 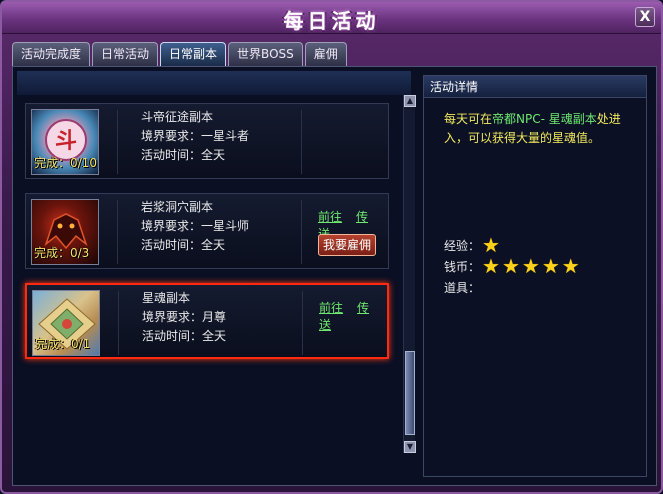 I want to click on reward-coin: 钱币： ★ ★ ★ ★ ★, so click(x=512, y=268).